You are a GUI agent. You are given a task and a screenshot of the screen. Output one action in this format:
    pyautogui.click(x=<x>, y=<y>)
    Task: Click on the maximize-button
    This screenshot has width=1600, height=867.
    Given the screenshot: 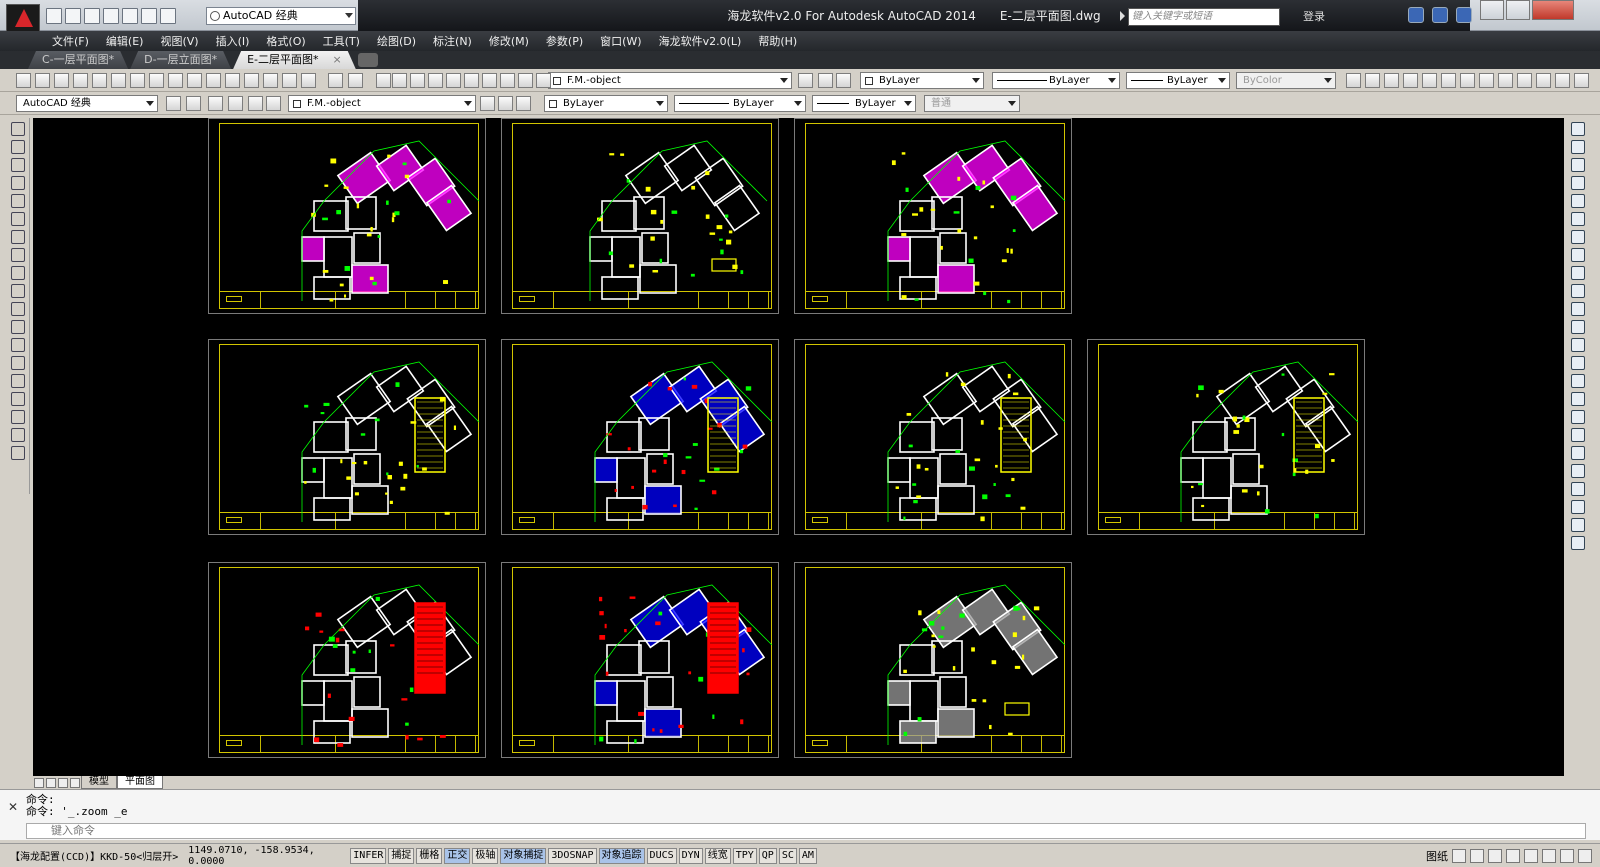 What is the action you would take?
    pyautogui.click(x=1518, y=10)
    